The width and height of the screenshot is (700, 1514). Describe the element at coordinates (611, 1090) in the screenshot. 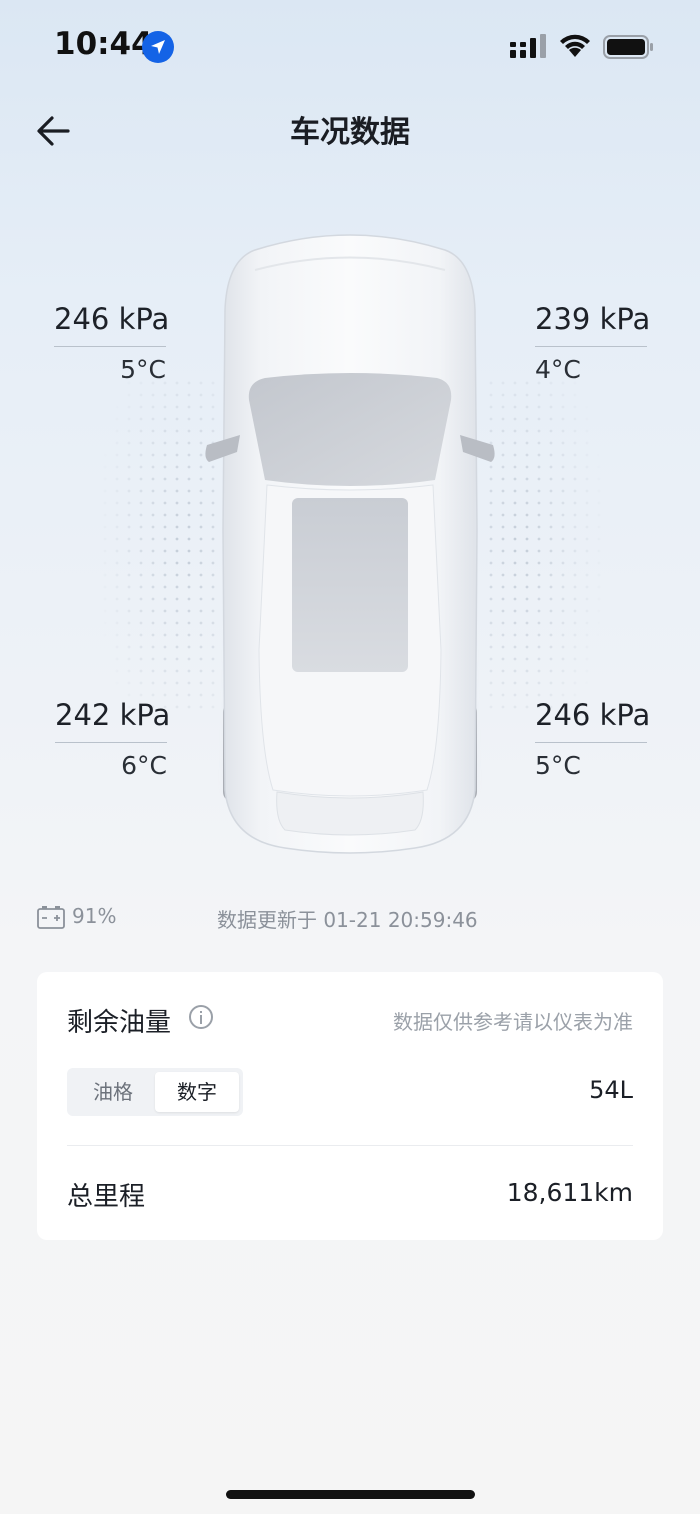

I see `fuel-value: 54L` at that location.